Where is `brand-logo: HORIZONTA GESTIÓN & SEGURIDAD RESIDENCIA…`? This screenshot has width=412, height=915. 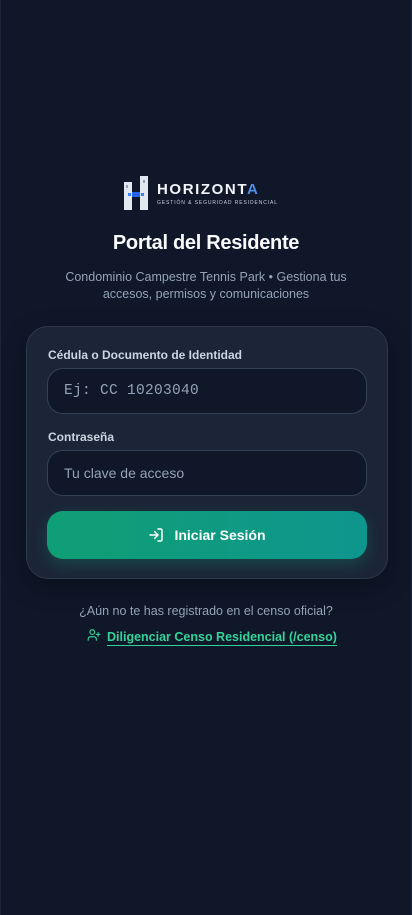
brand-logo: HORIZONTA GESTIÓN & SEGURIDAD RESIDENCIA… is located at coordinates (199, 194).